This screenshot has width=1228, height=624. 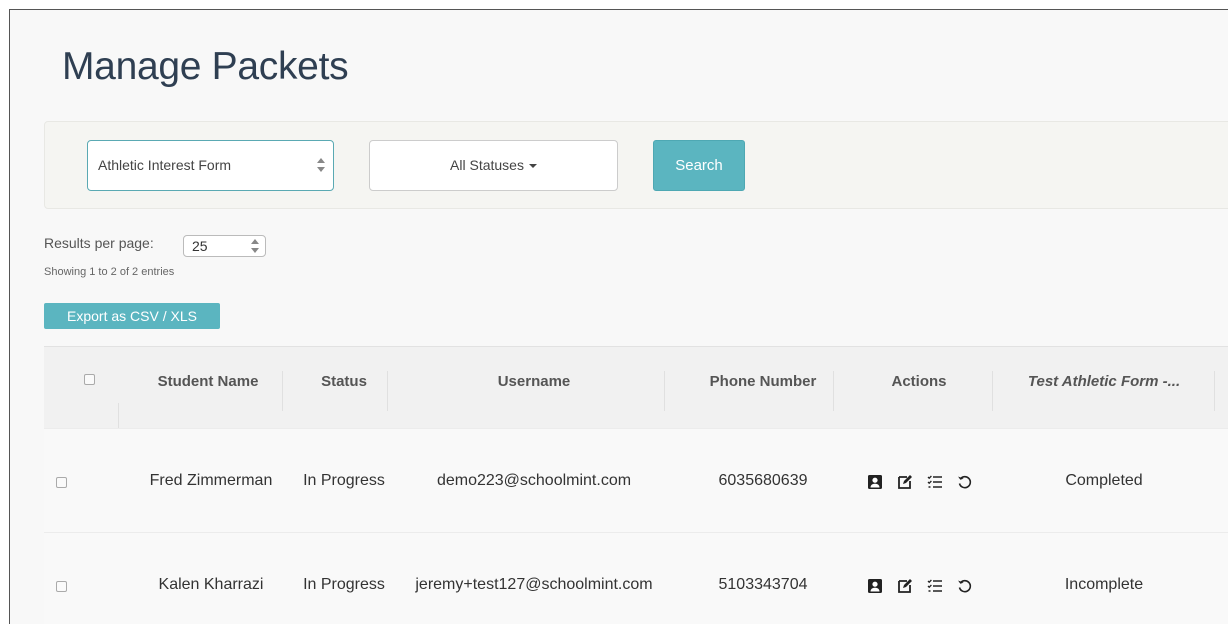 I want to click on header-username: Username, so click(x=534, y=388).